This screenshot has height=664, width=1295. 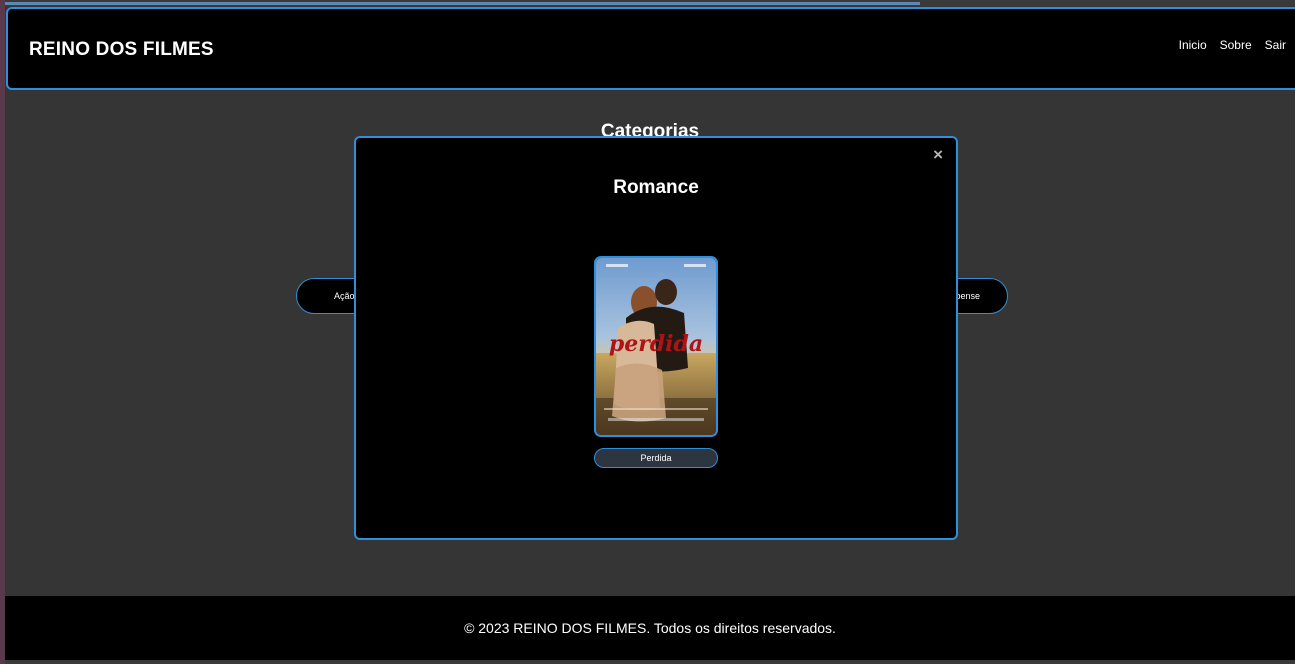 I want to click on category-label-acao: Ação, so click(x=344, y=296).